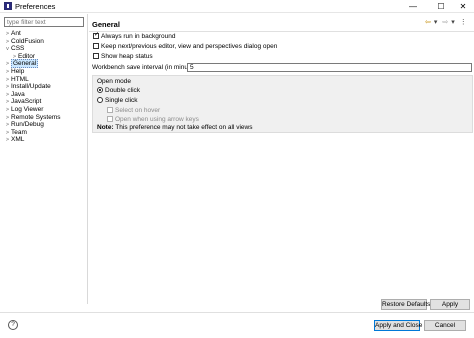 This screenshot has height=338, width=474. I want to click on minimize-button: —, so click(413, 6).